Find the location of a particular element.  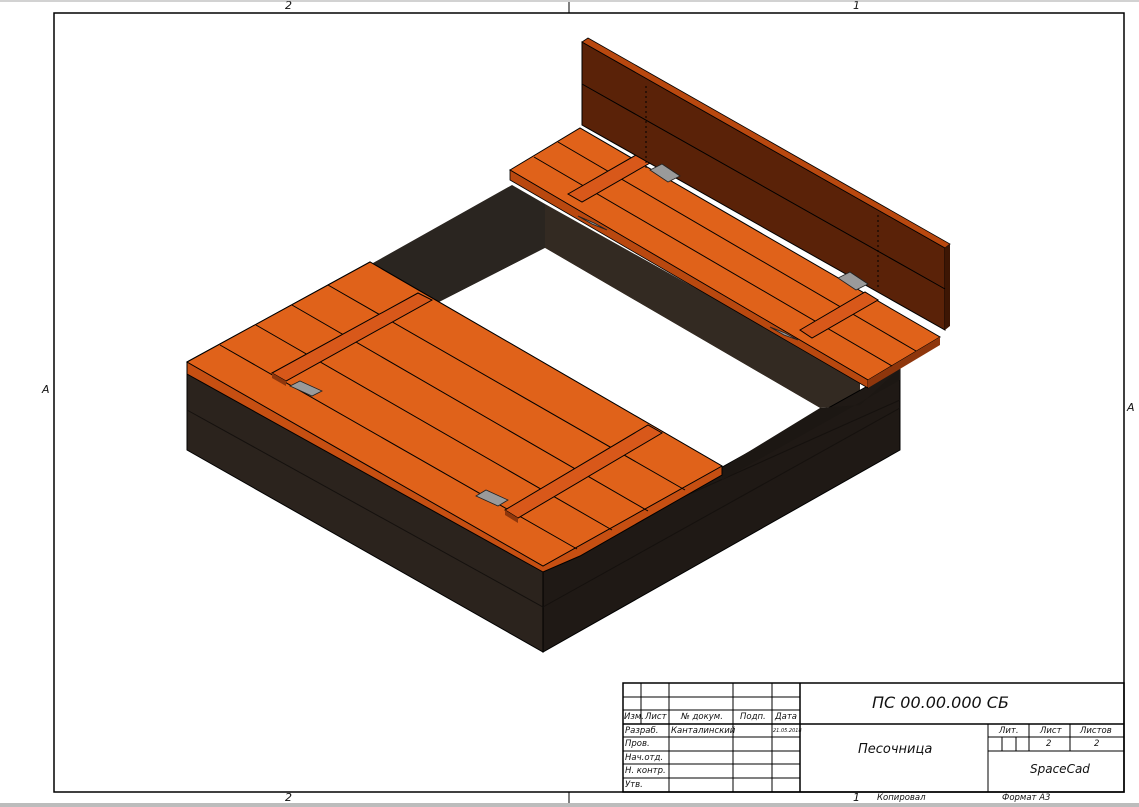

copied-label: Копировал is located at coordinates (901, 798).